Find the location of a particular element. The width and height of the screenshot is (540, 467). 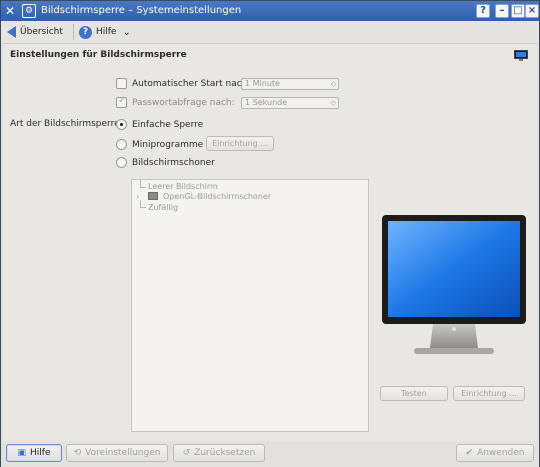

test-button: Testen is located at coordinates (414, 393).